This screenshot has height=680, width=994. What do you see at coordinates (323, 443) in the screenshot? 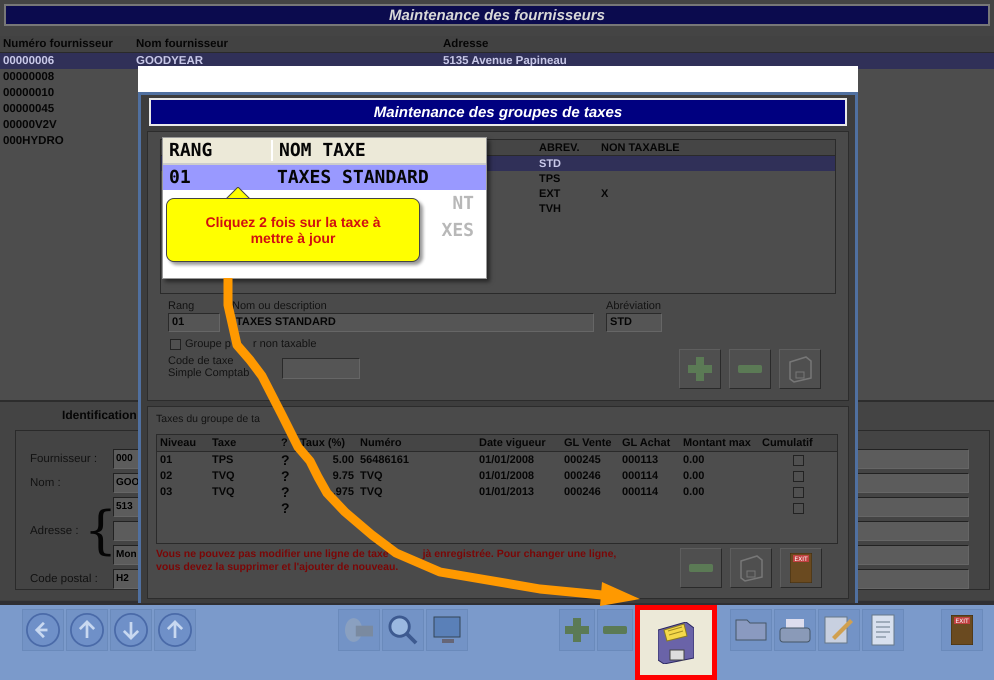
I see `column-header: Taux (%)` at bounding box center [323, 443].